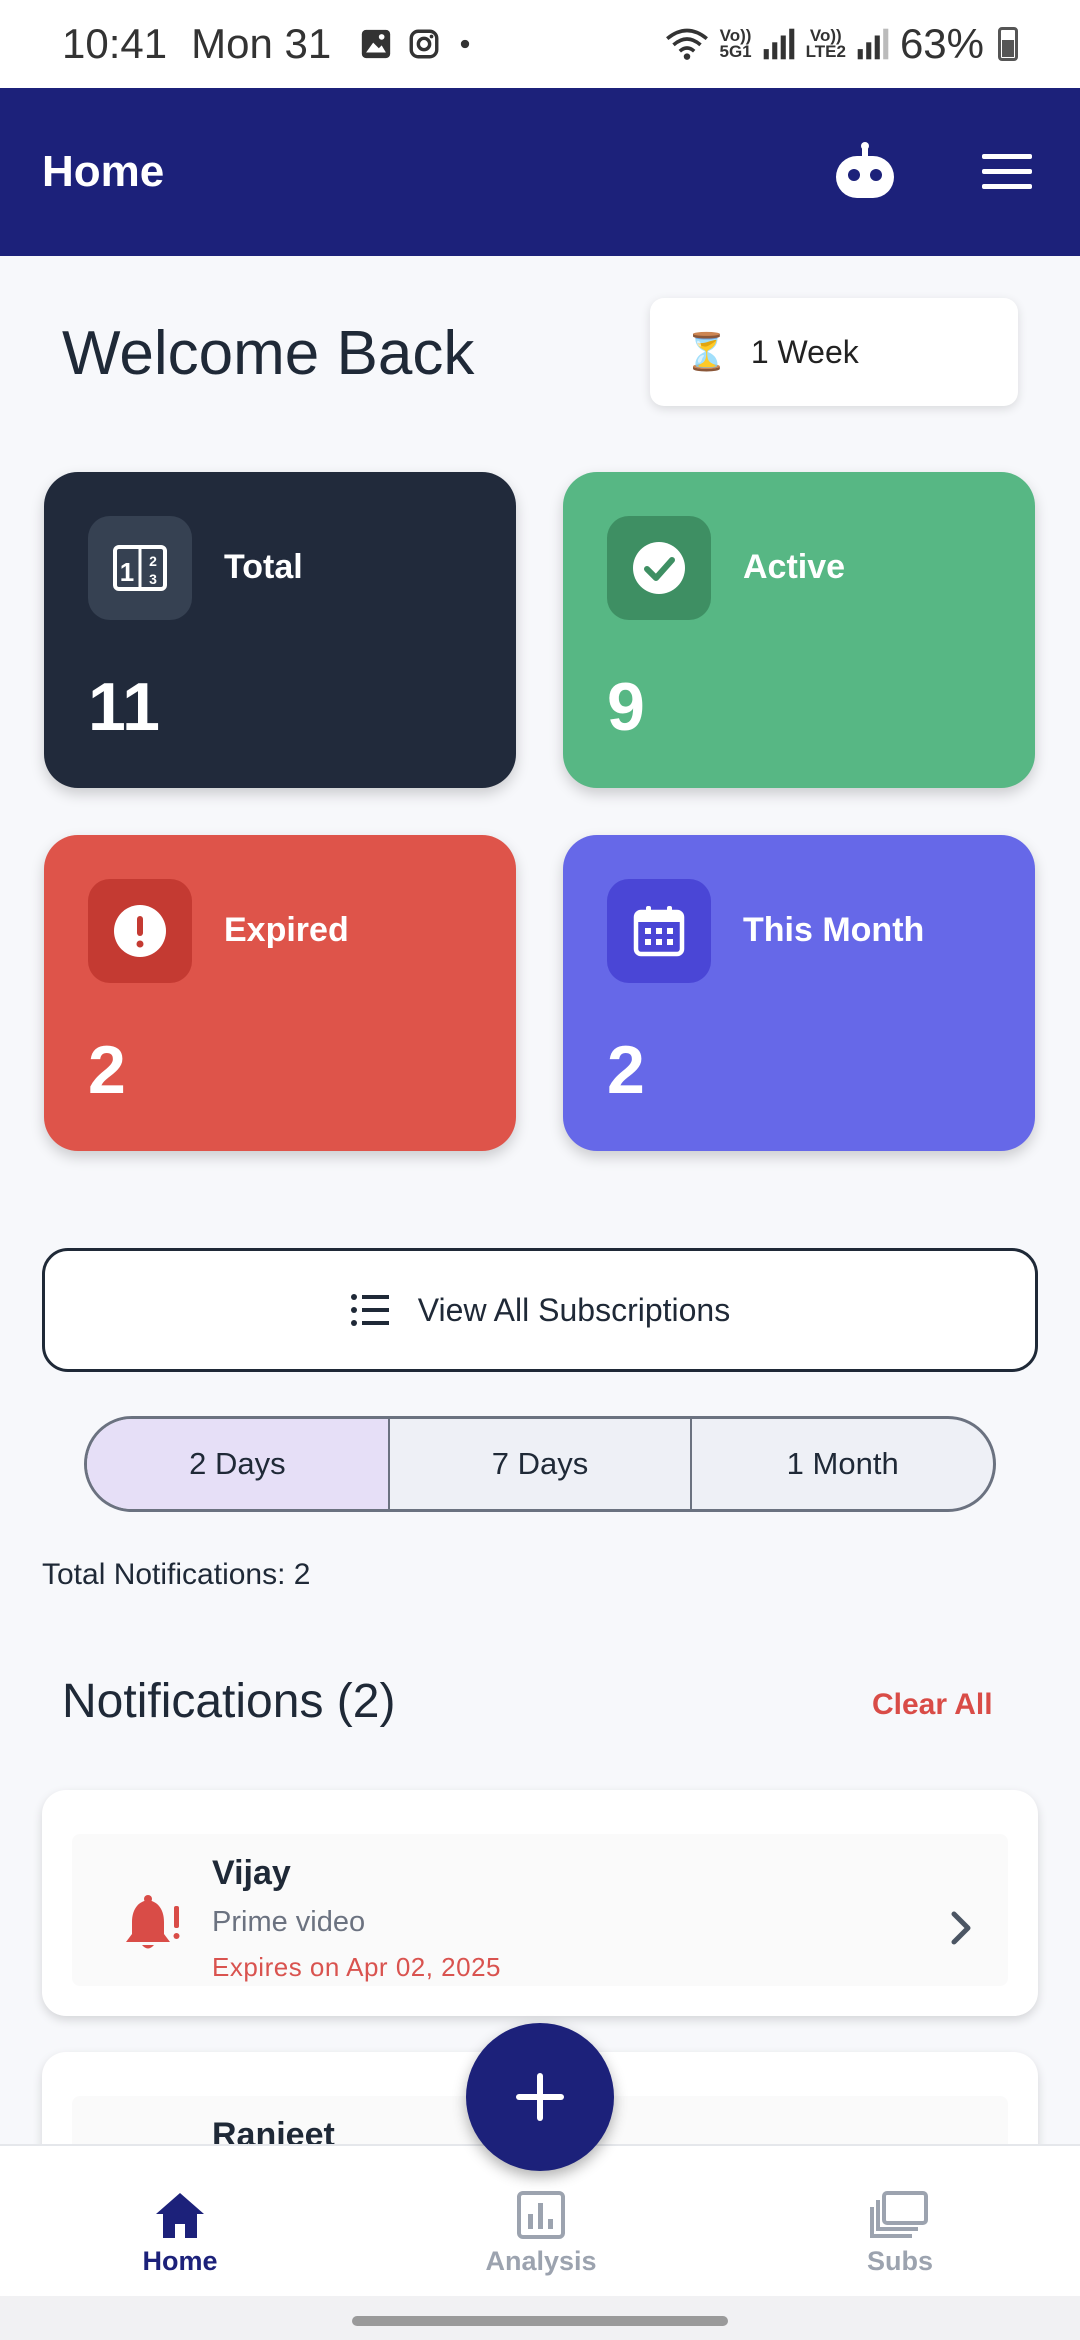 This screenshot has width=1080, height=2340. What do you see at coordinates (124, 707) in the screenshot?
I see `stat-value-total: 11` at bounding box center [124, 707].